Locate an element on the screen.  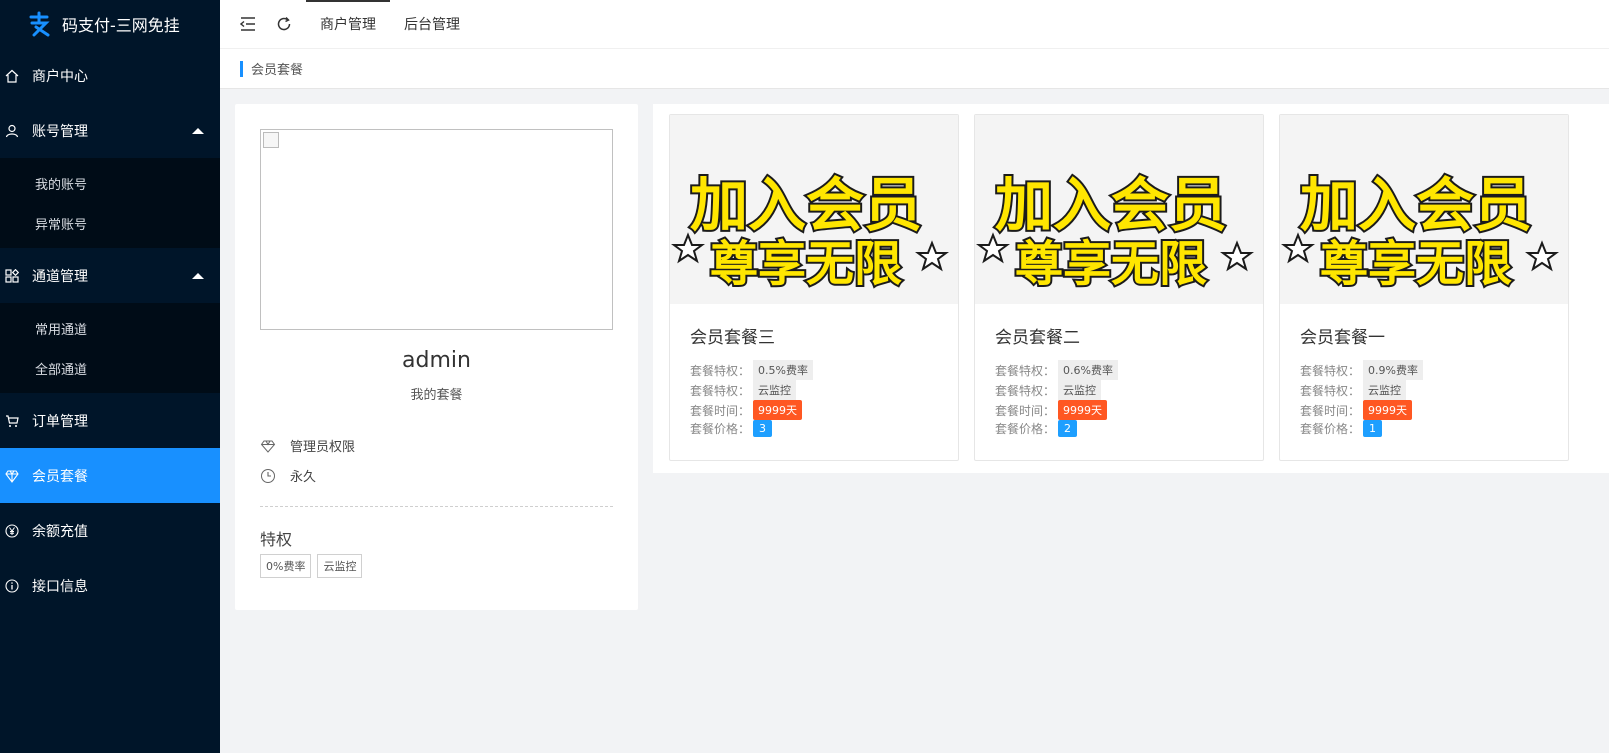
logo-icon is located at coordinates (39, 24).